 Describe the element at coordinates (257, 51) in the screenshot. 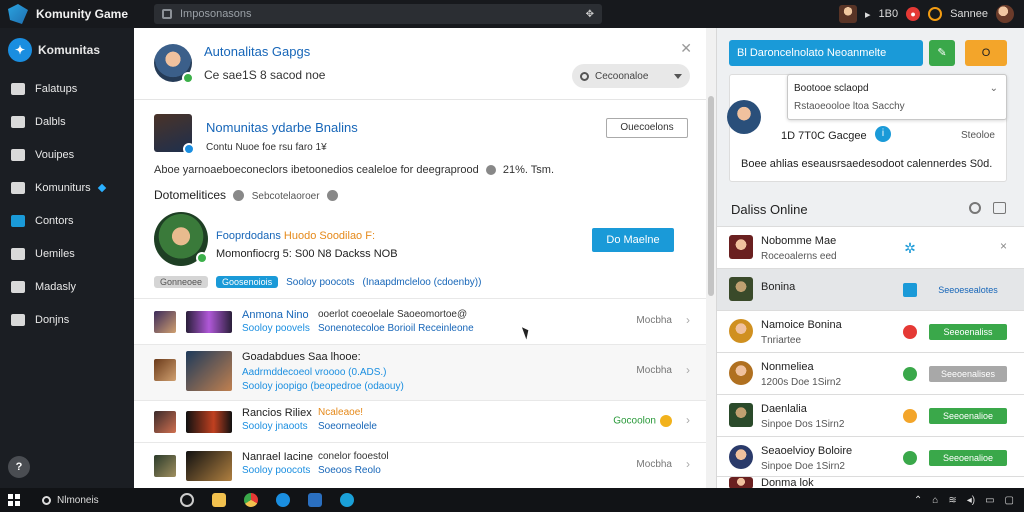

I see `panel-title: Autonalitas Gapgs` at that location.